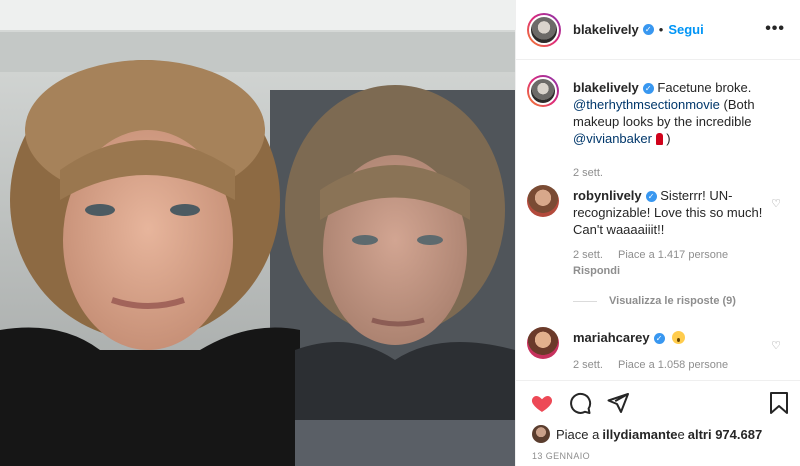 The image size is (800, 466). Describe the element at coordinates (659, 139) in the screenshot. I see `lipstick-emoji-icon` at that location.